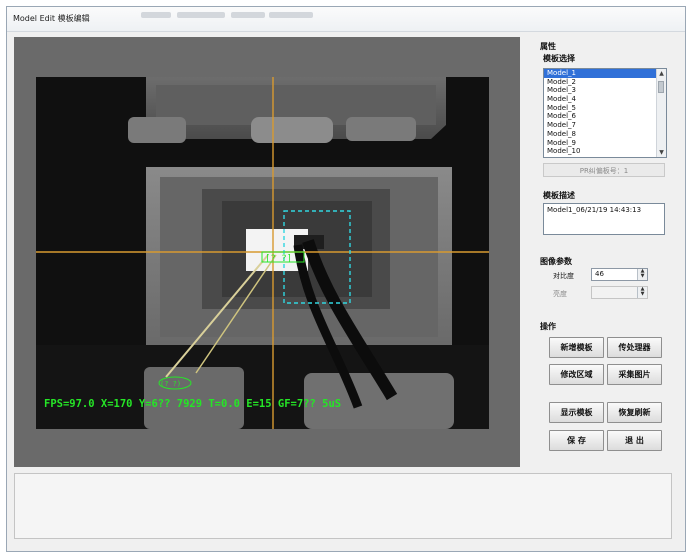 The height and width of the screenshot is (560, 692). I want to click on properties-header: 属性, so click(548, 46).